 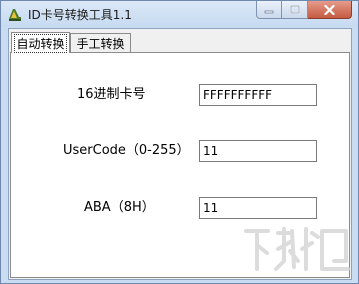 I want to click on close-icon, so click(x=329, y=9).